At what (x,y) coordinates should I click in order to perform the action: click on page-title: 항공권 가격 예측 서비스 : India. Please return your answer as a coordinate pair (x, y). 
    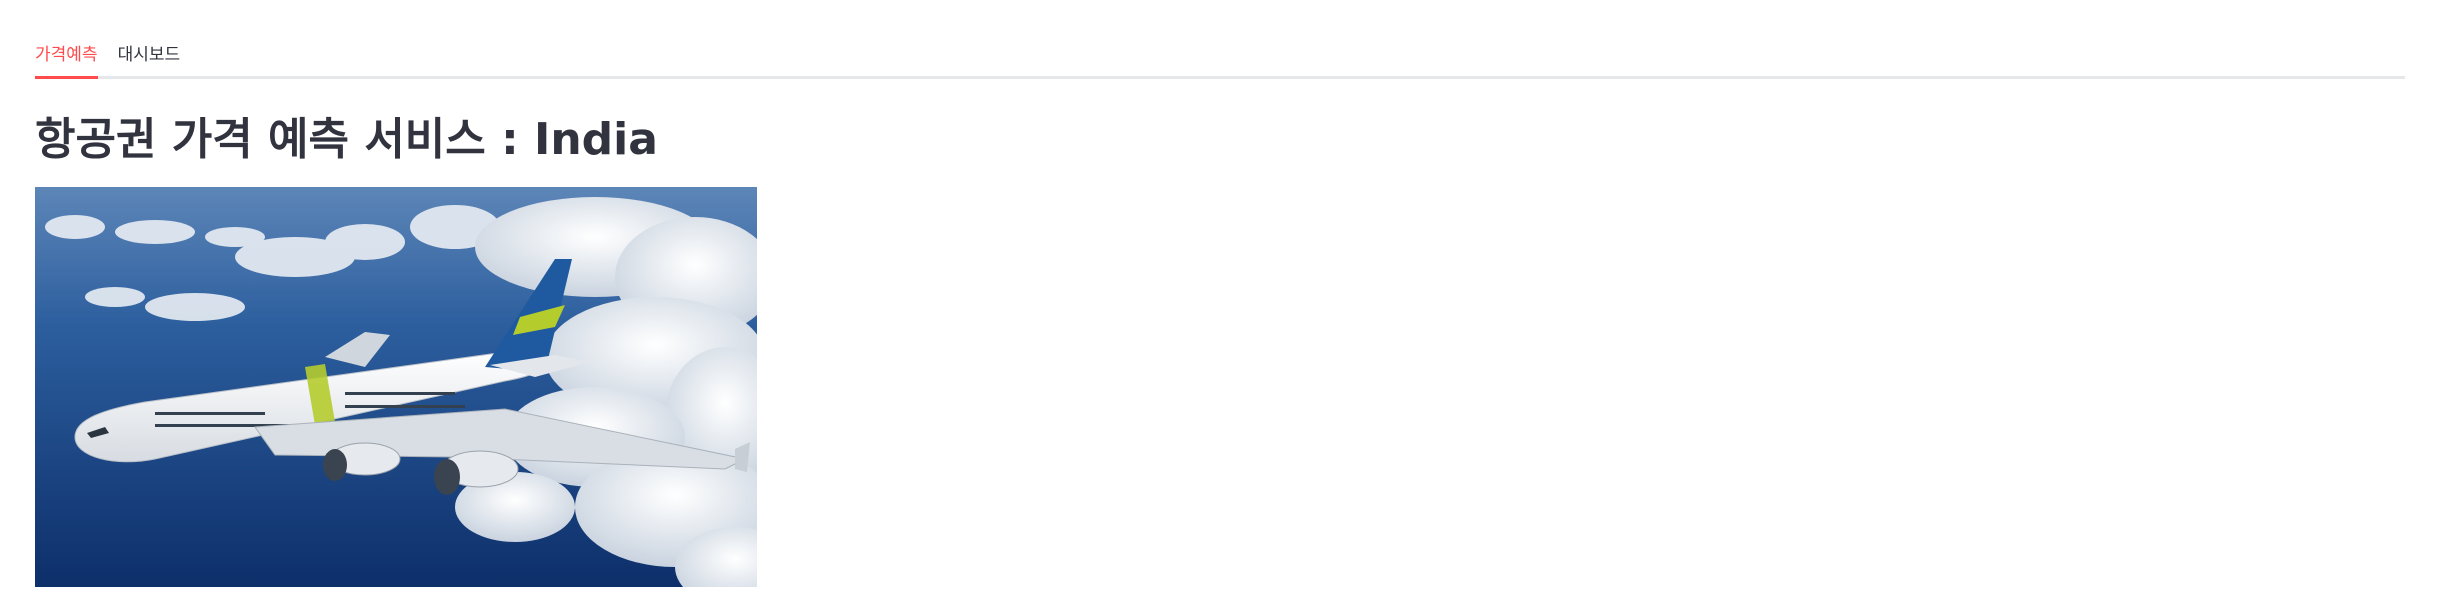
    Looking at the image, I should click on (346, 139).